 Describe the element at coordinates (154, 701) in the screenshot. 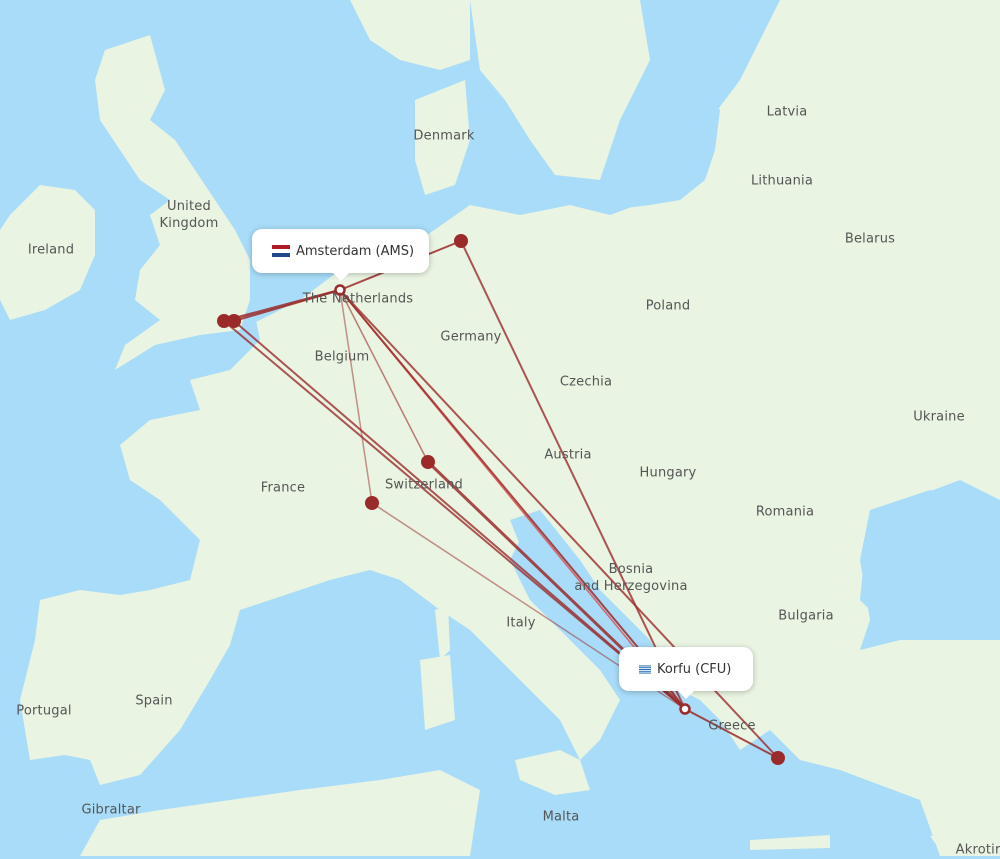

I see `country-label-spain: Spain` at that location.